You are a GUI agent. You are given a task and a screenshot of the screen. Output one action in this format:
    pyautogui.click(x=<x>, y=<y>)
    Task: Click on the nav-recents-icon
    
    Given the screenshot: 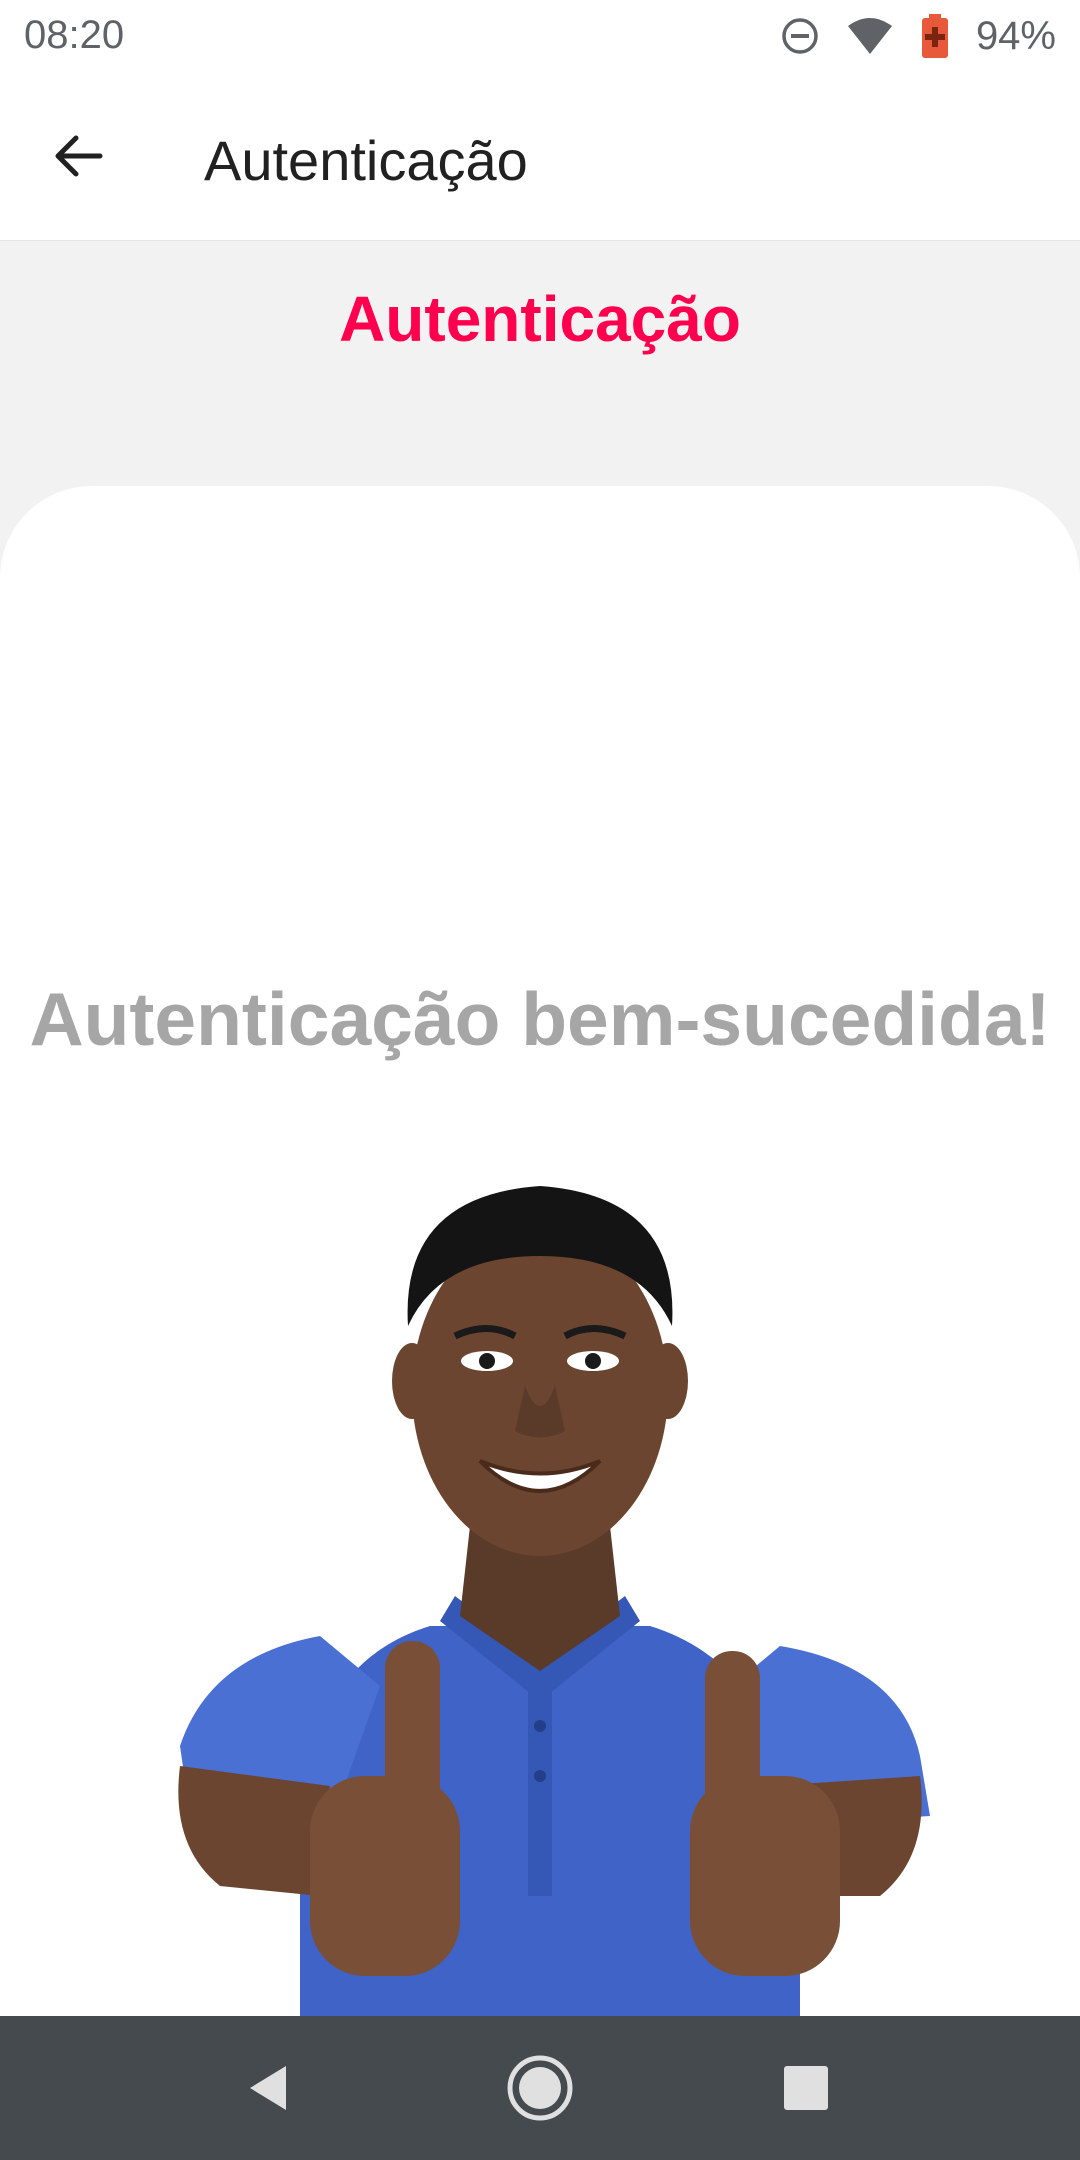 What is the action you would take?
    pyautogui.click(x=806, y=2088)
    